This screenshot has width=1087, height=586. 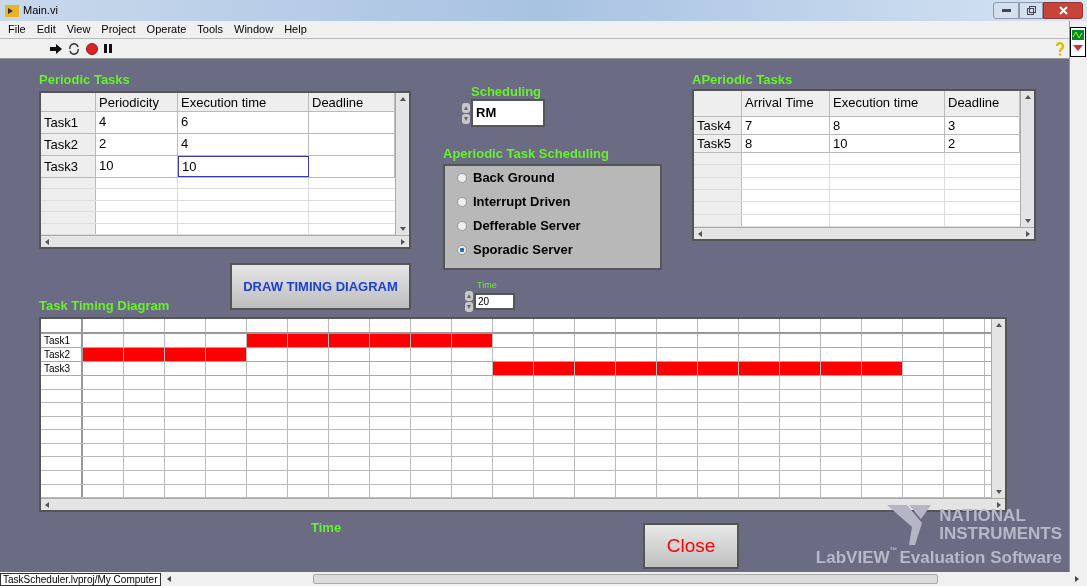 What do you see at coordinates (56, 48) in the screenshot?
I see `run-arrow-icon` at bounding box center [56, 48].